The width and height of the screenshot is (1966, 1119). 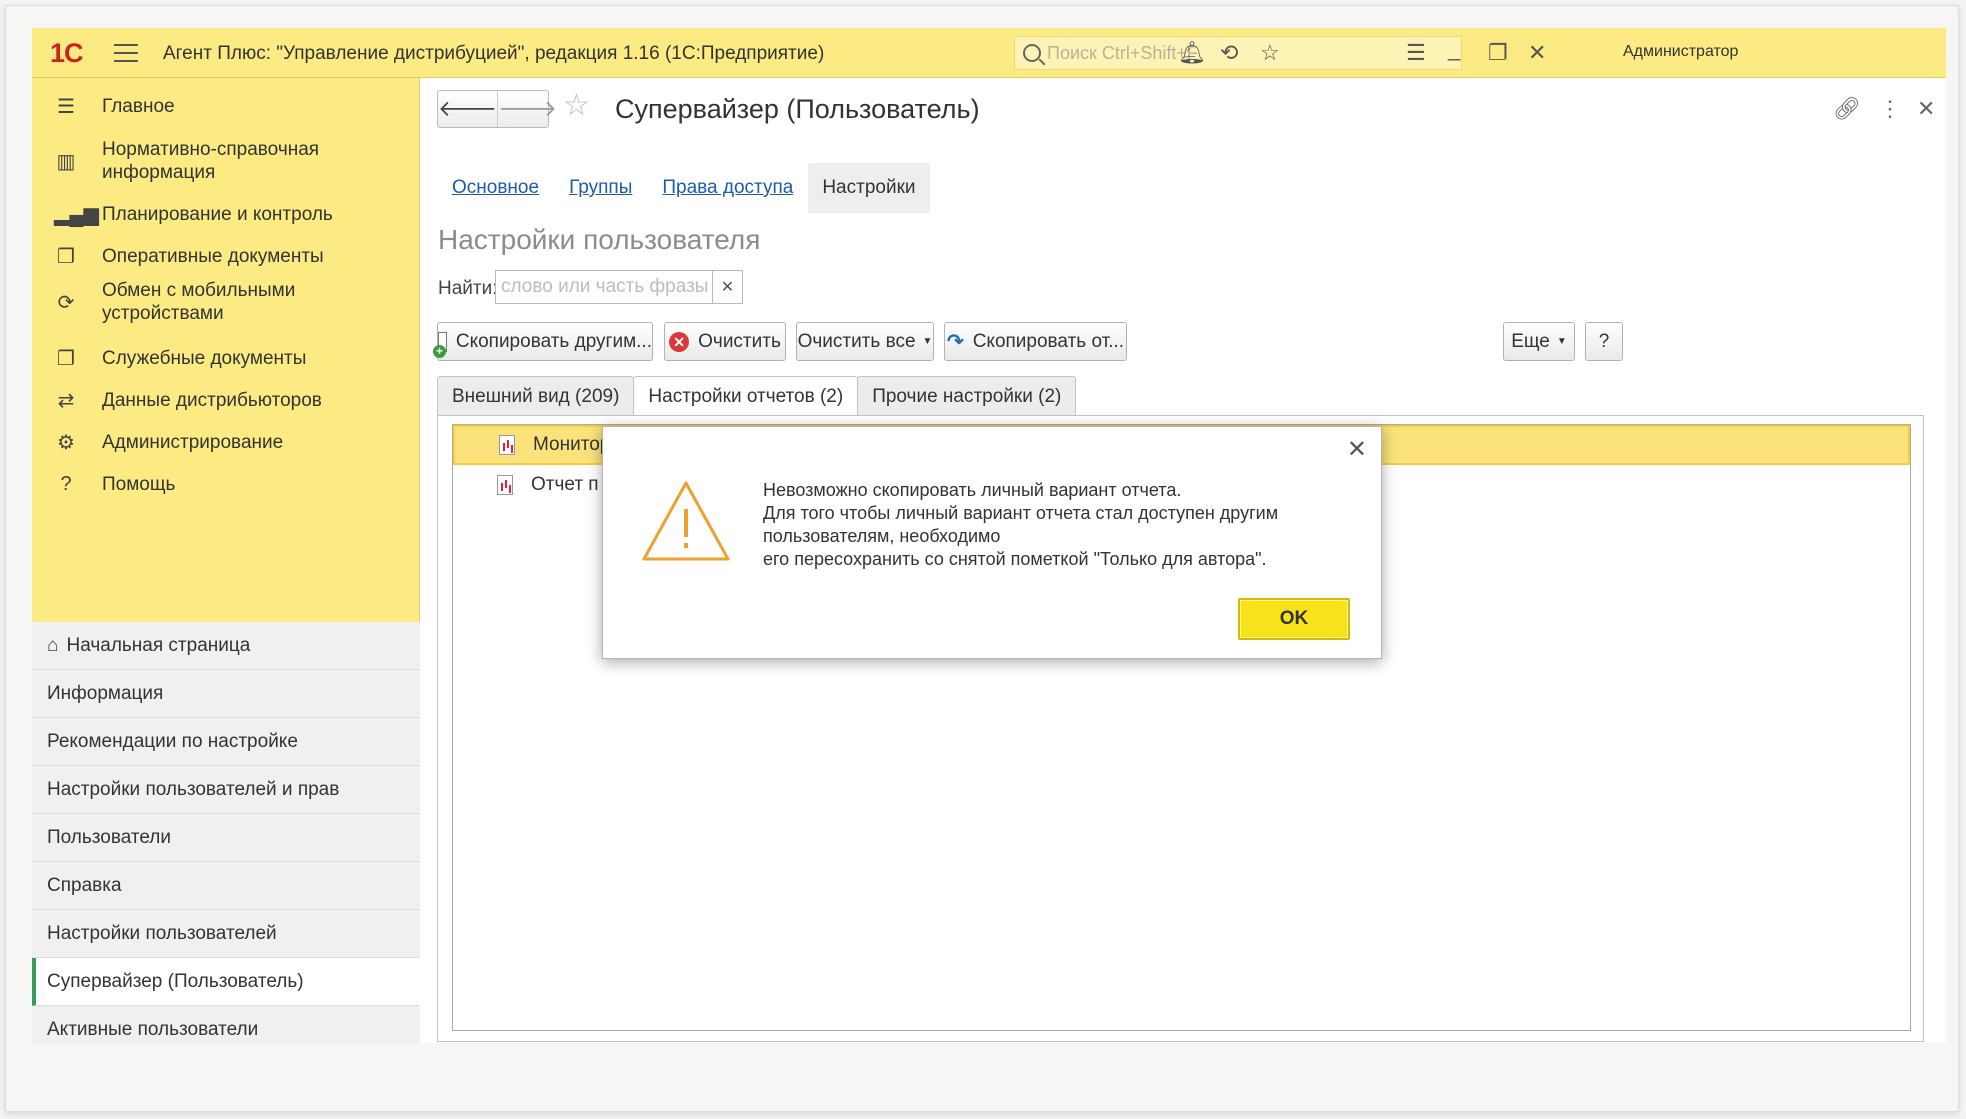 What do you see at coordinates (1122, 52) in the screenshot?
I see `search-placeholder: Поиск Ctrl+Shift+F` at bounding box center [1122, 52].